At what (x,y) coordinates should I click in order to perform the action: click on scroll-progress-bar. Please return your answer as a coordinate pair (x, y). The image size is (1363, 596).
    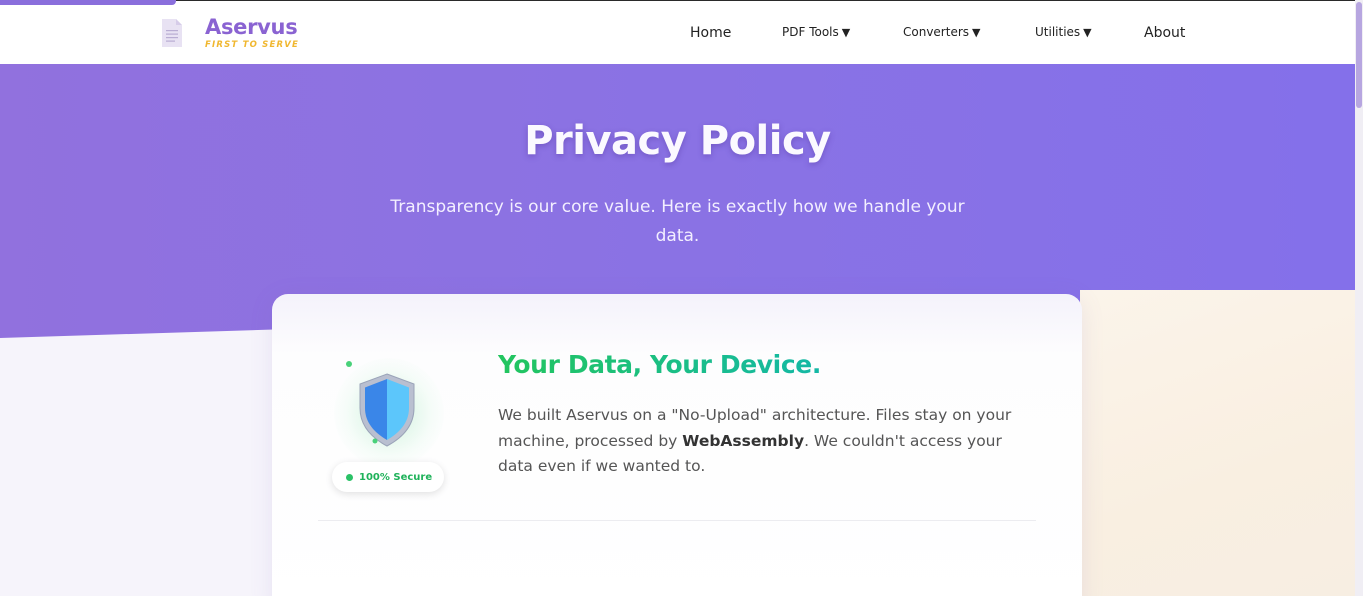
    Looking at the image, I should click on (88, 2).